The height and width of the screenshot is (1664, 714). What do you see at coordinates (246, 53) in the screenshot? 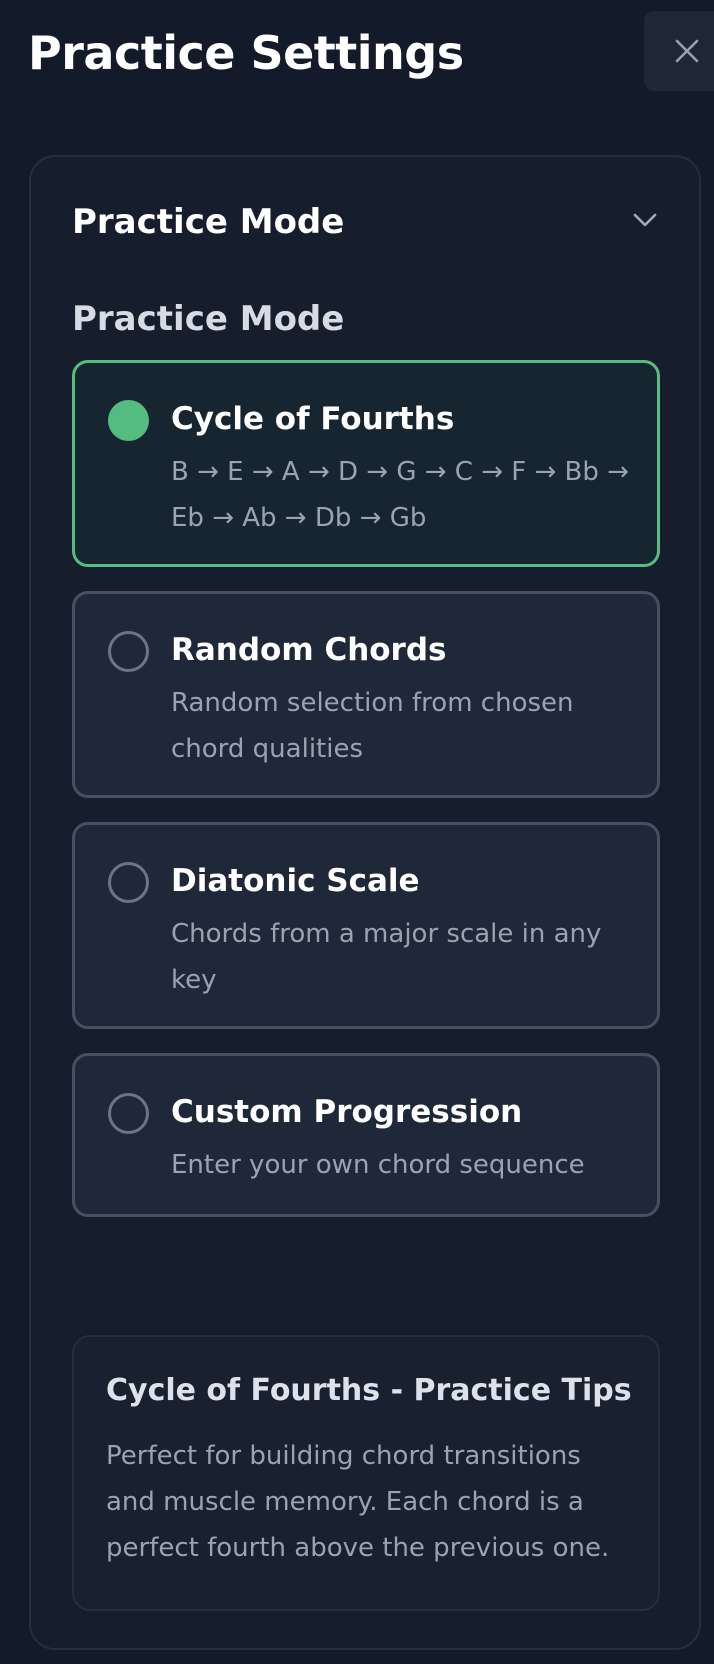
I see `page-title: Practice Settings` at bounding box center [246, 53].